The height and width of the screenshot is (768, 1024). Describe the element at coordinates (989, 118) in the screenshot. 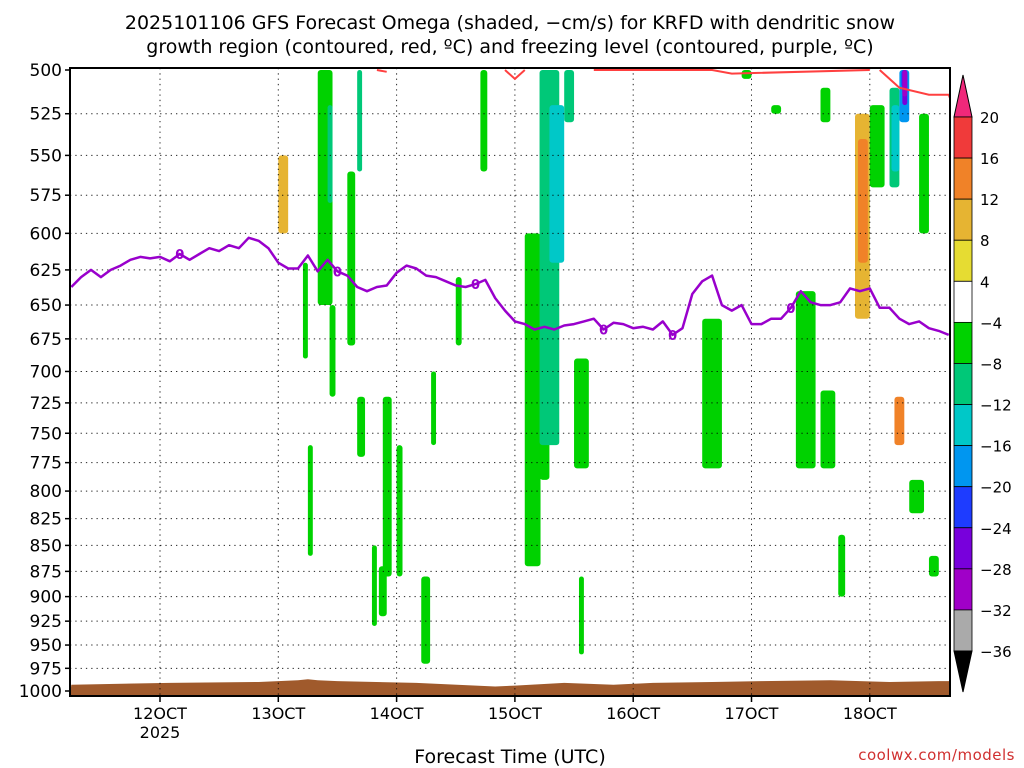

I see `colorbar-label-0: 20` at that location.